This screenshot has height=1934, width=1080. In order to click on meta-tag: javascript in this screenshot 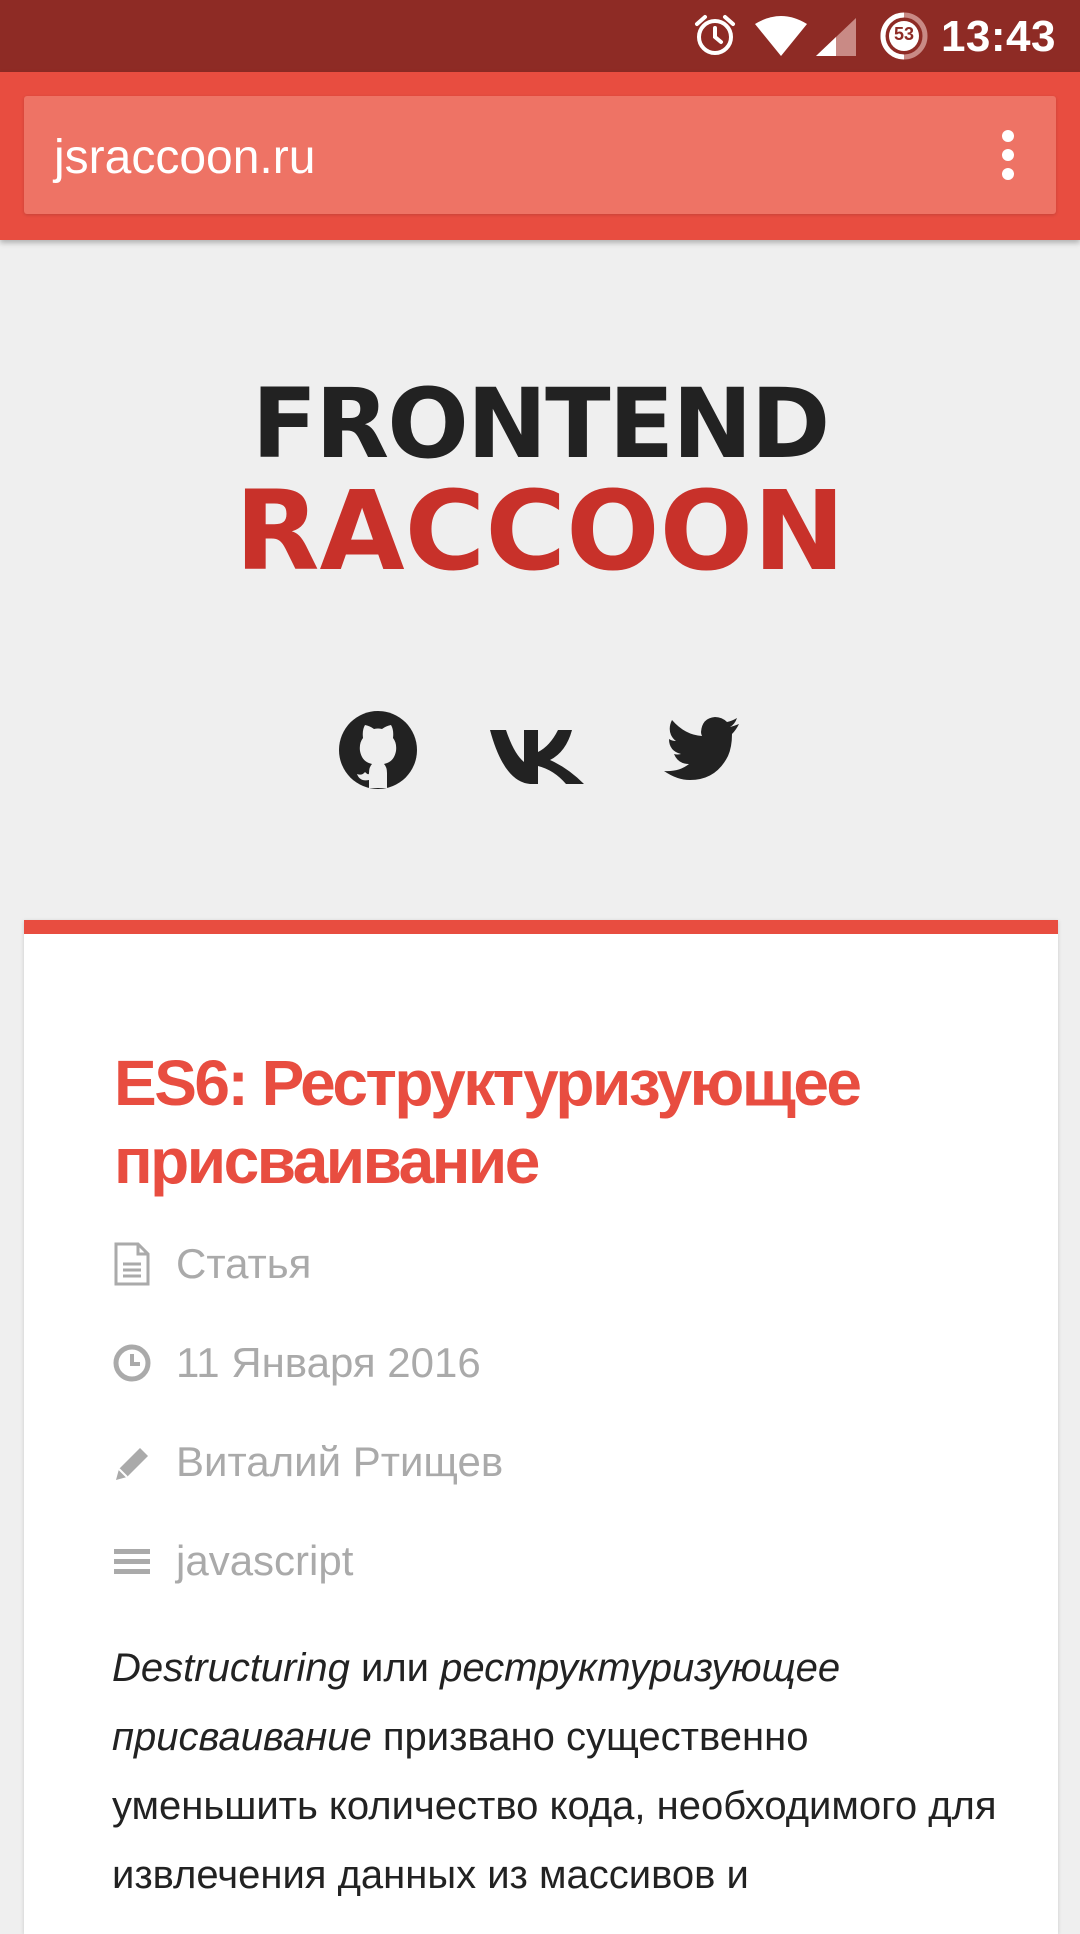, I will do `click(232, 1561)`.